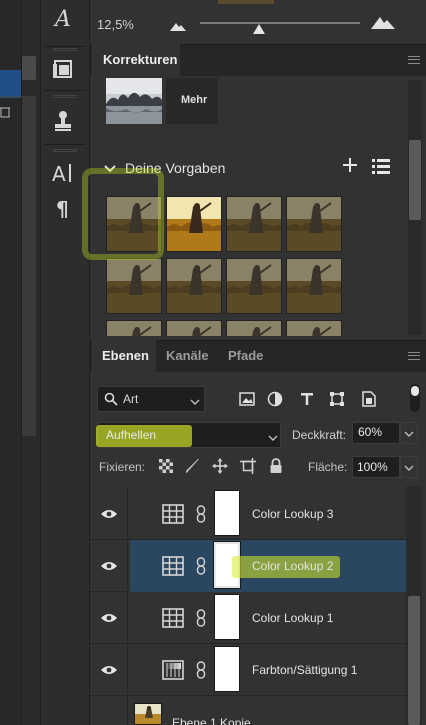 The width and height of the screenshot is (426, 725). What do you see at coordinates (381, 167) in the screenshot?
I see `list-view-icon` at bounding box center [381, 167].